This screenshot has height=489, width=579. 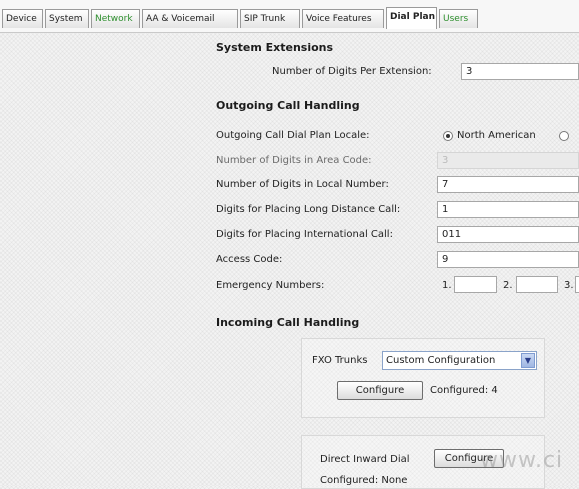 I want to click on fxo-trunks-label: FXO Trunks, so click(x=340, y=360).